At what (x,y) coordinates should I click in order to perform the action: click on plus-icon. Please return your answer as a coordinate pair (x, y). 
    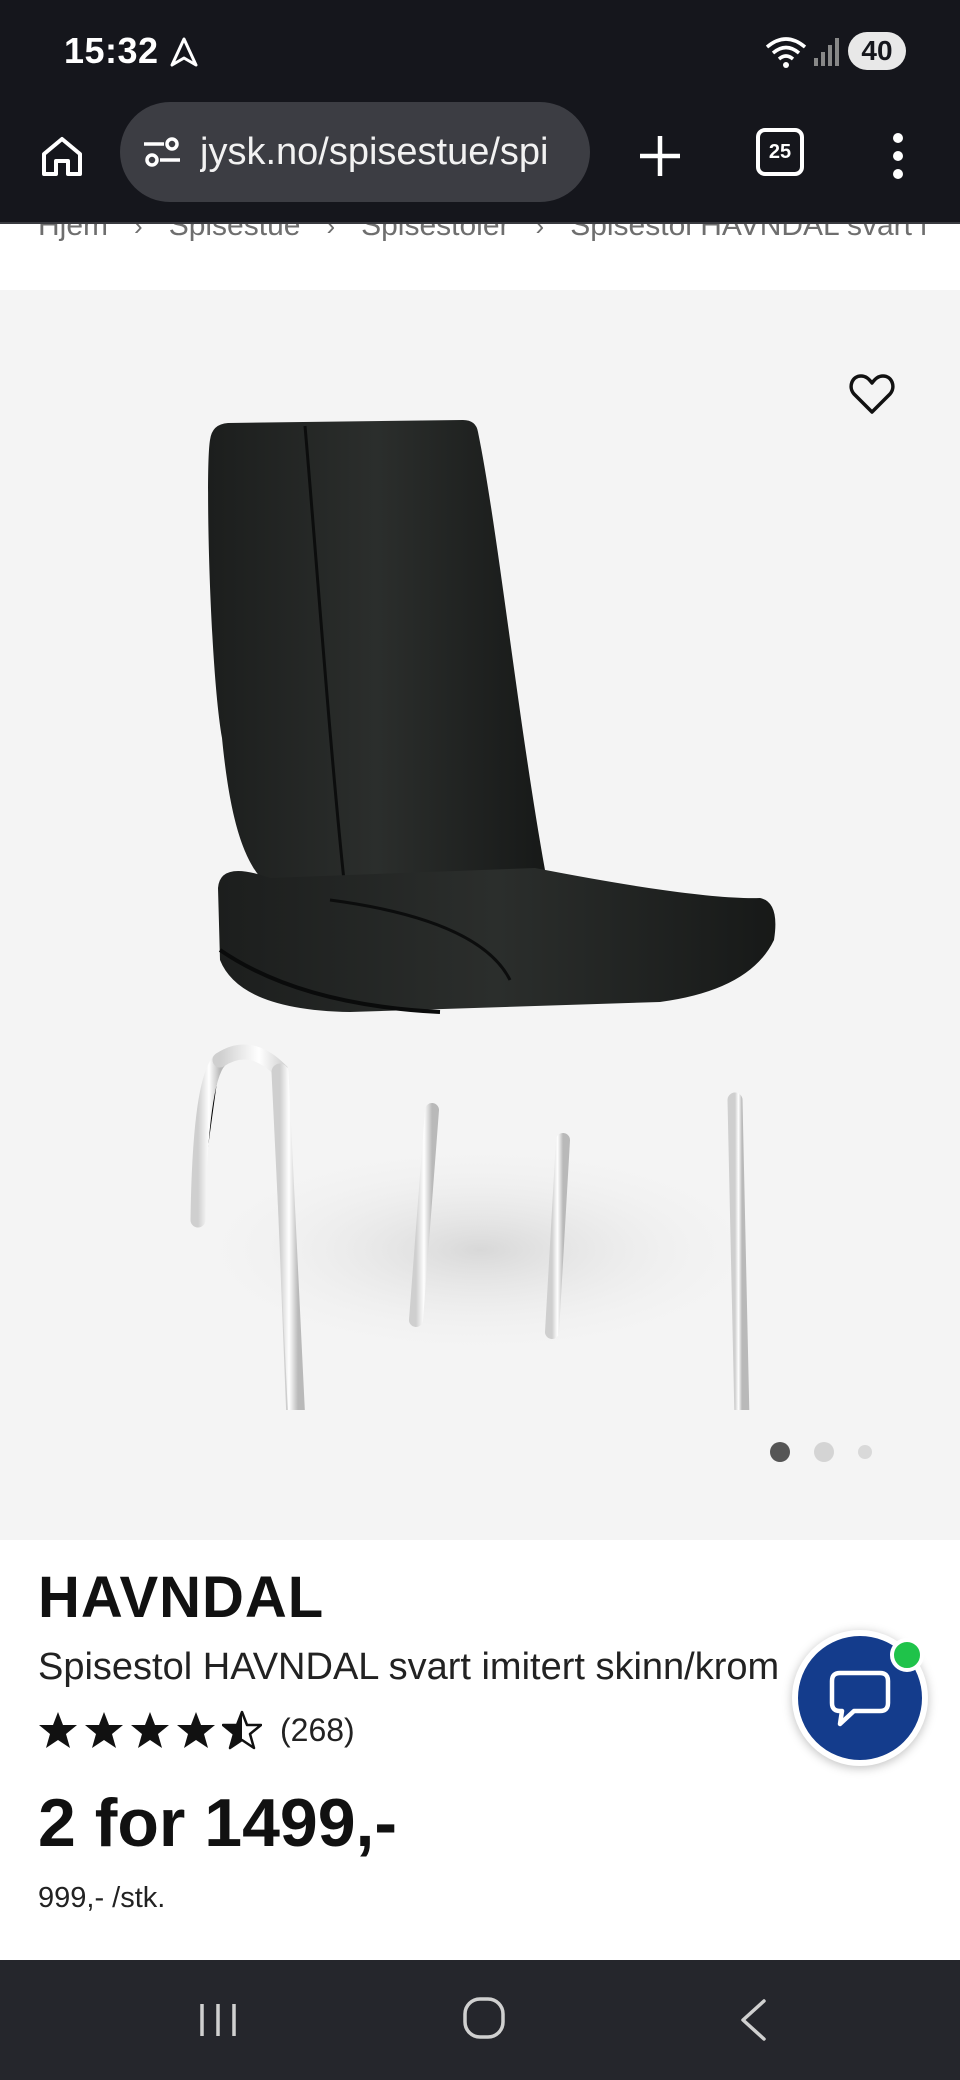
    Looking at the image, I should click on (660, 156).